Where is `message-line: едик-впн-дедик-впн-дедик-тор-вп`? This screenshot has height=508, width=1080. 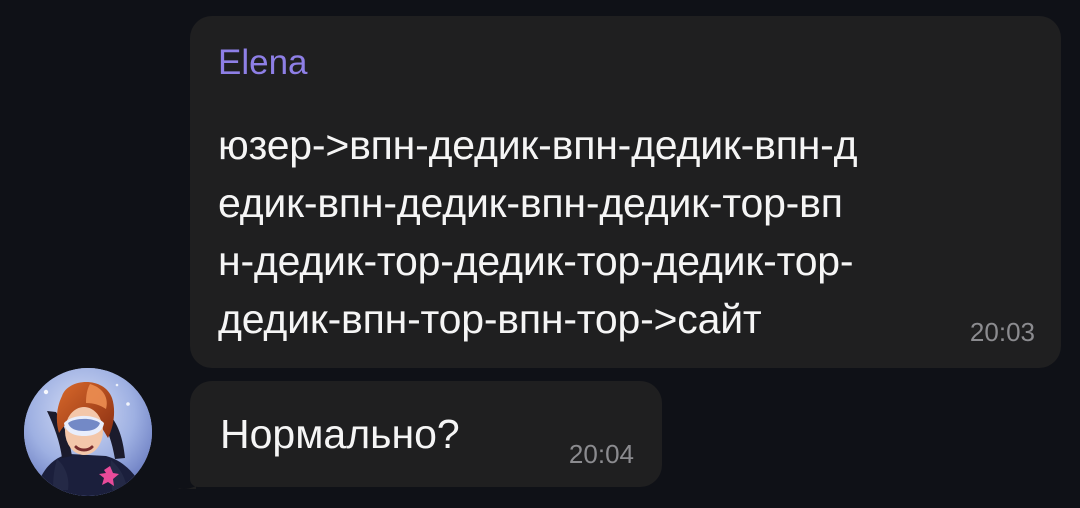 message-line: едик-впн-дедик-впн-дедик-тор-вп is located at coordinates (530, 203).